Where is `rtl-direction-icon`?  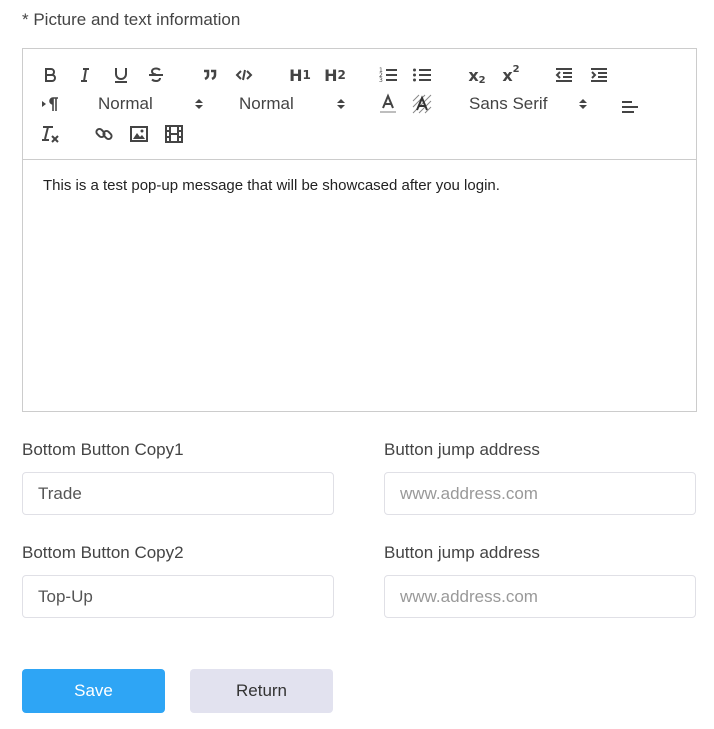 rtl-direction-icon is located at coordinates (50, 104).